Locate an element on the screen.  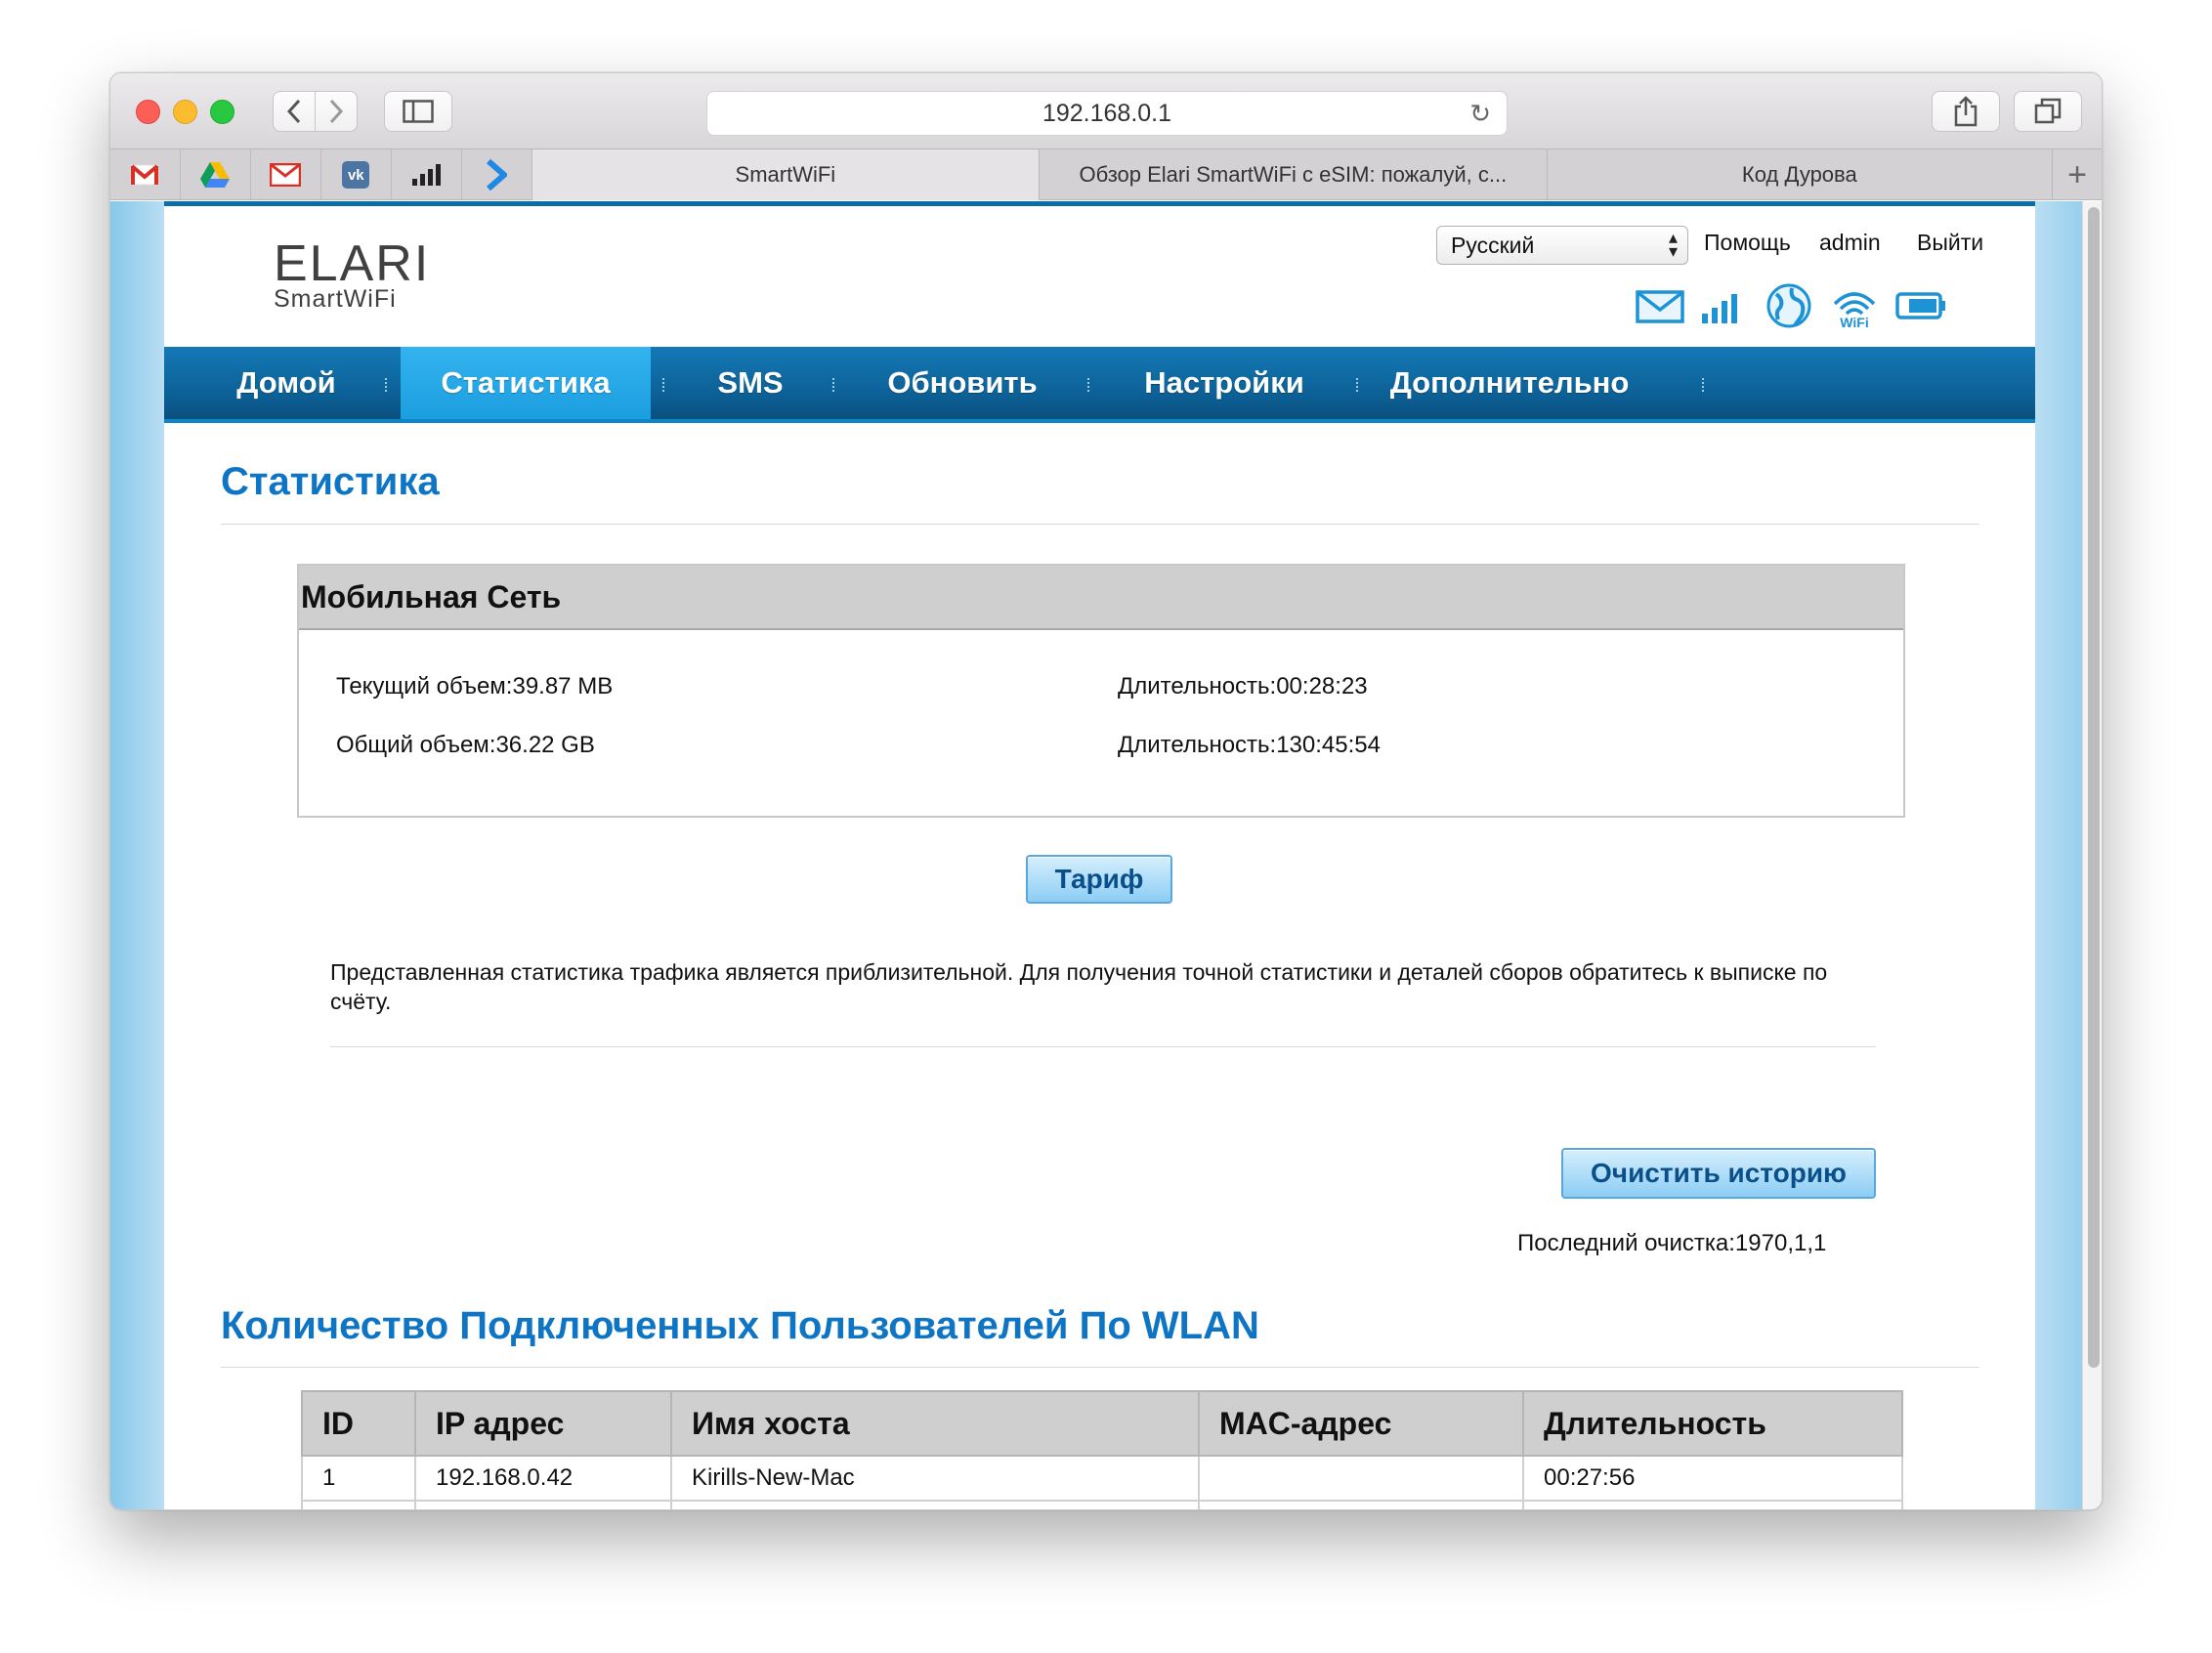
nav-label: Настройки is located at coordinates (1224, 382).